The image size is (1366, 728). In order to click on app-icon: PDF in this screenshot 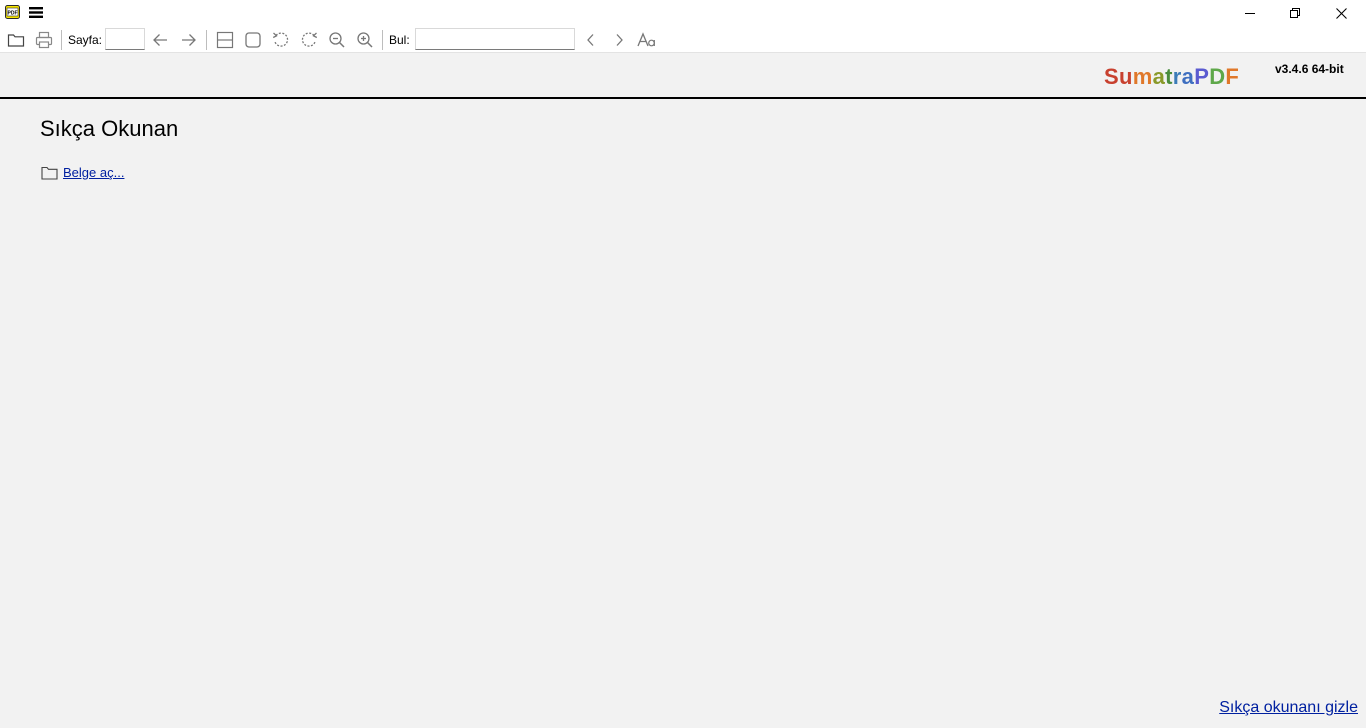, I will do `click(12, 12)`.